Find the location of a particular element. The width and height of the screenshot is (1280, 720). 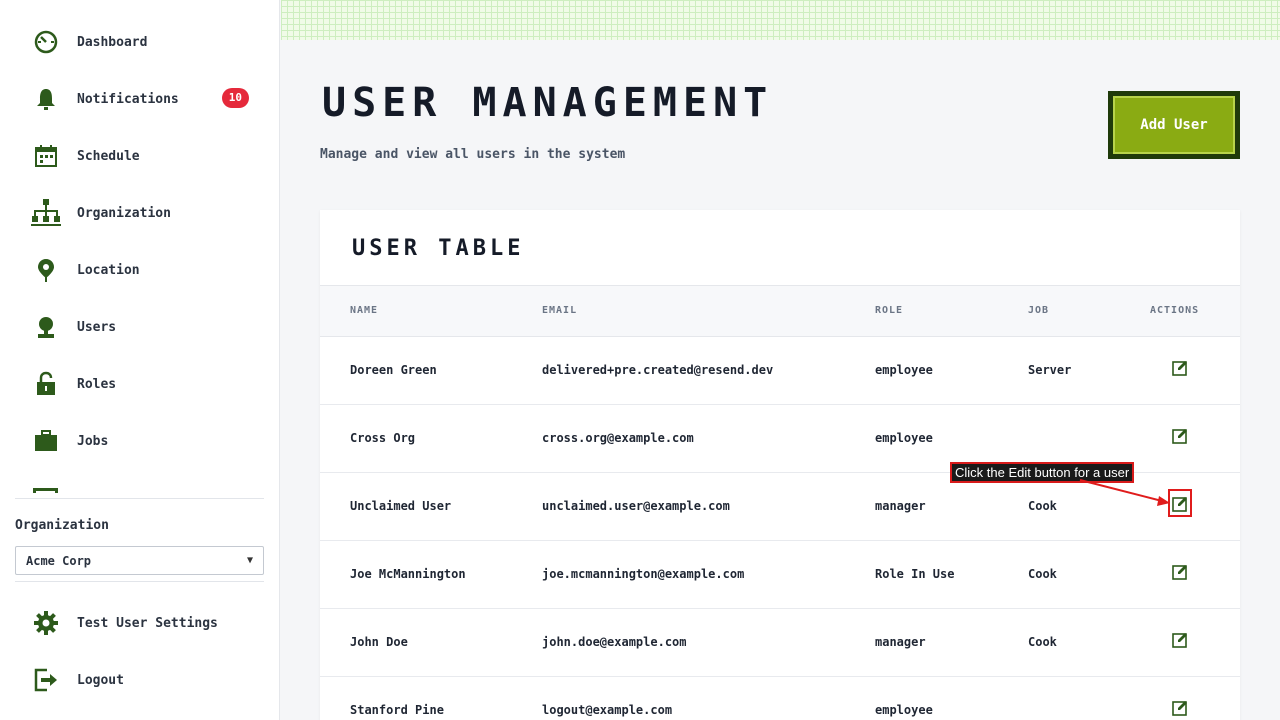

organization-select-value: Acme Corp is located at coordinates (59, 560).